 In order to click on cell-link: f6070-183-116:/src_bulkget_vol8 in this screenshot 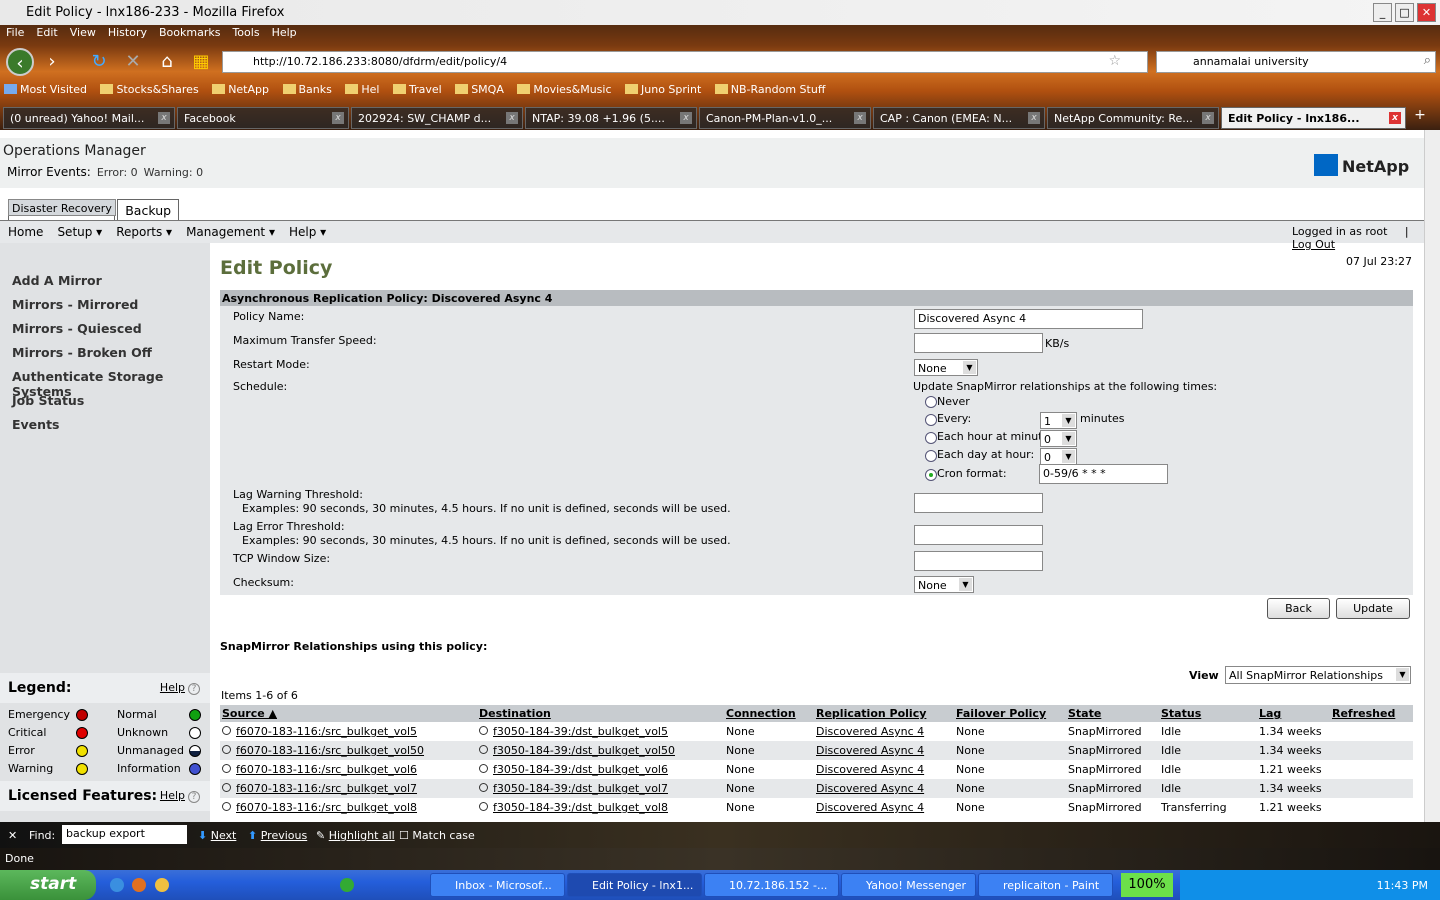, I will do `click(326, 807)`.